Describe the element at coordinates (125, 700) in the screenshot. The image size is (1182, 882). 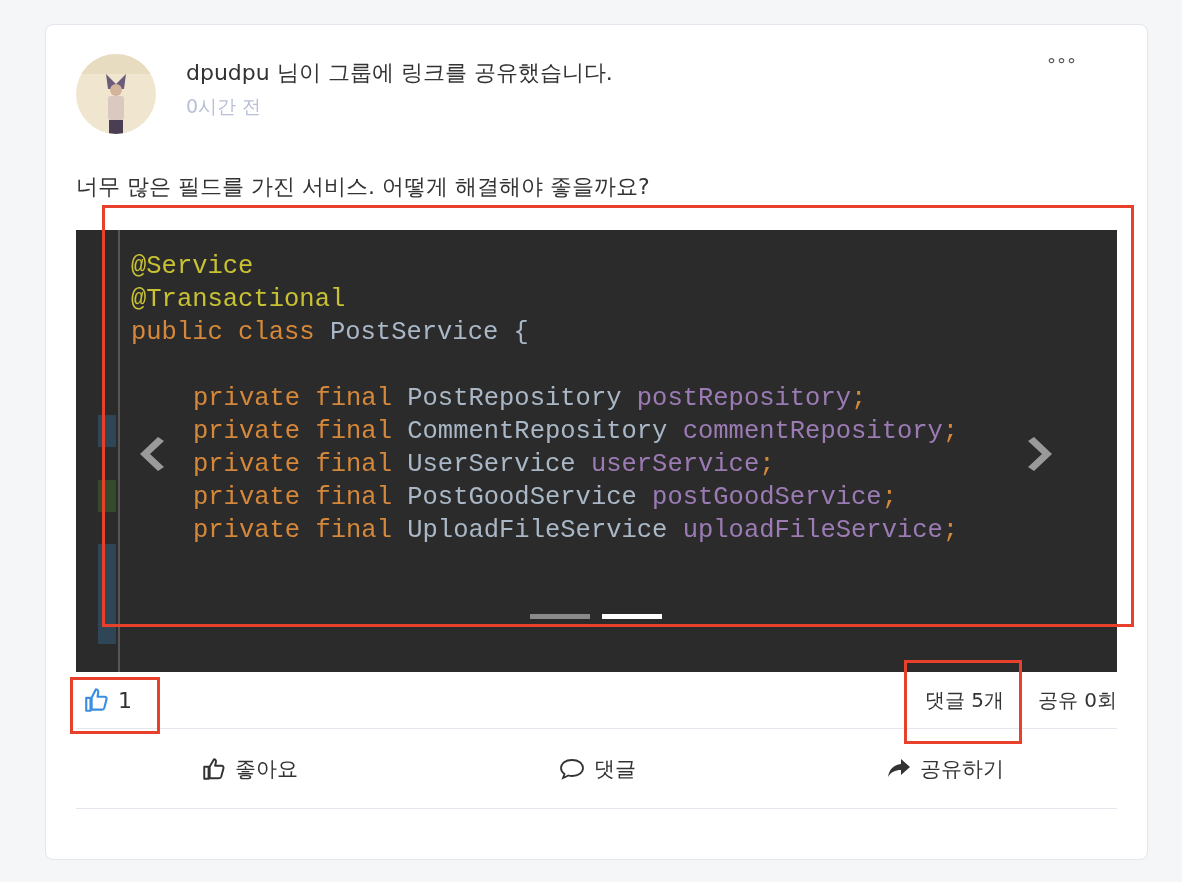
I see `like-count: 1` at that location.